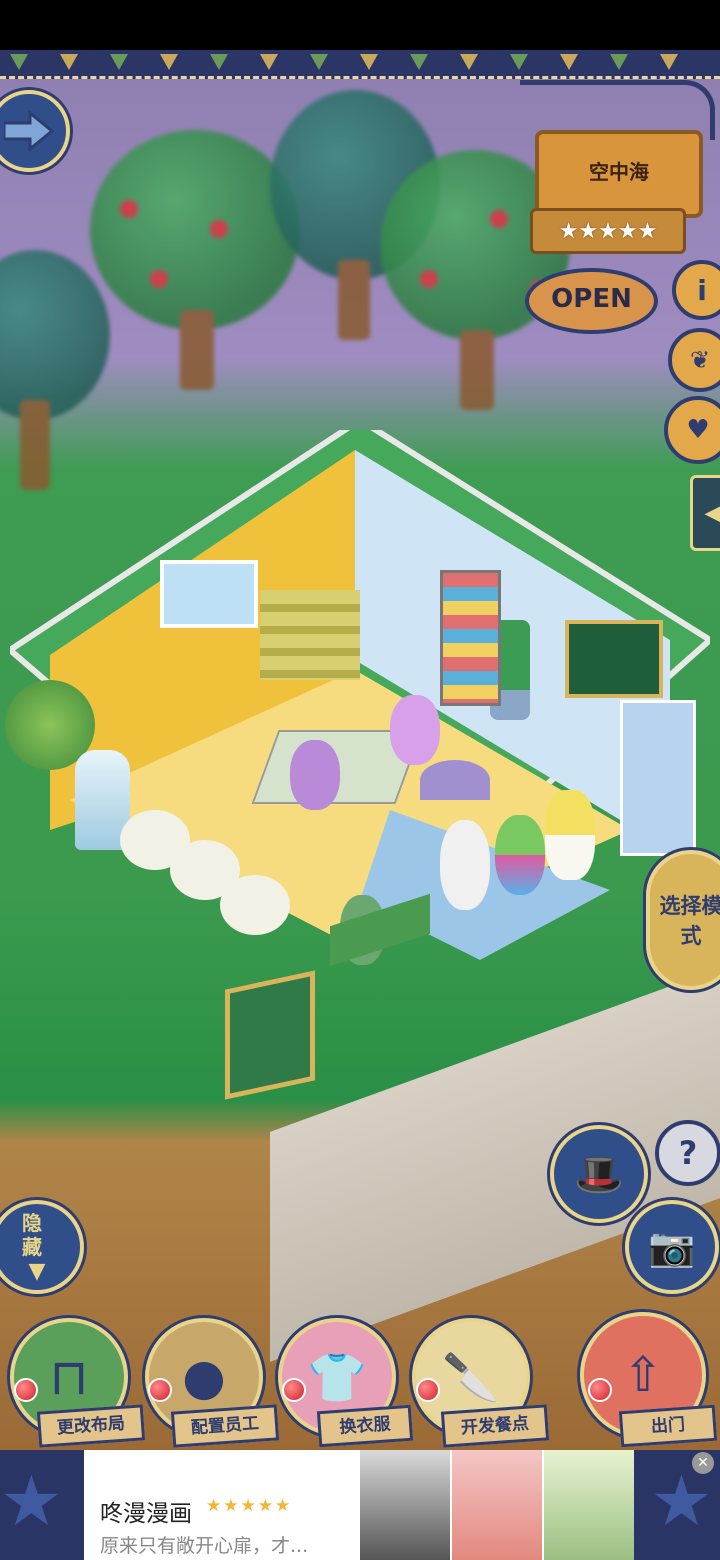 This screenshot has width=720, height=1560. Describe the element at coordinates (32, 1234) in the screenshot. I see `hide-label: 隐藏` at that location.